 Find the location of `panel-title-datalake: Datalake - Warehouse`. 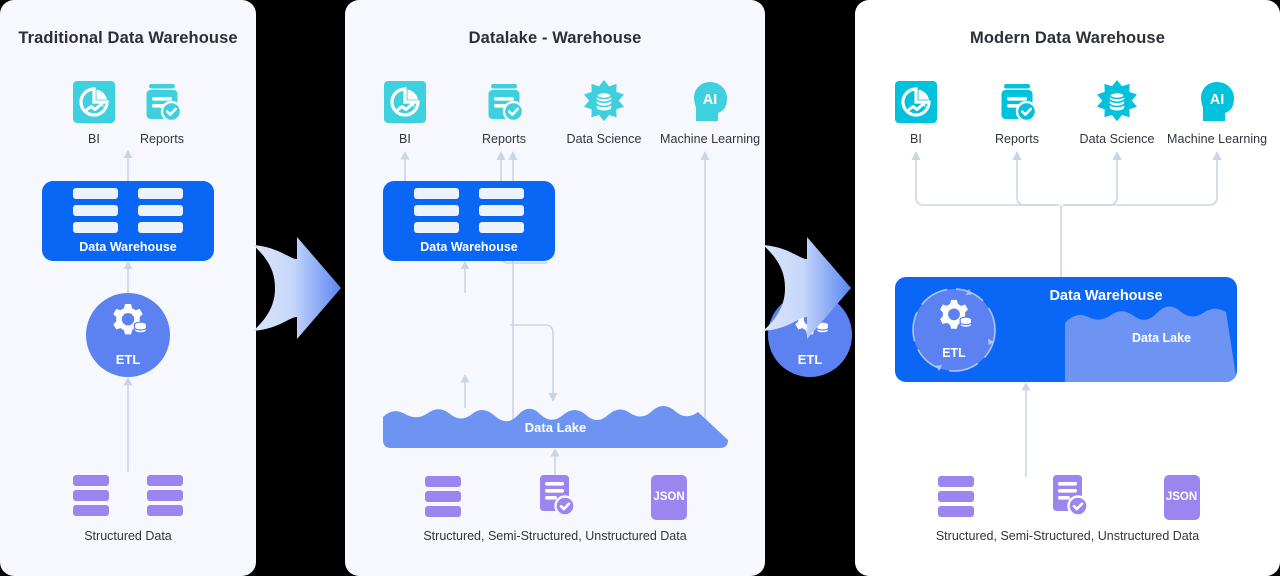

panel-title-datalake: Datalake - Warehouse is located at coordinates (555, 38).